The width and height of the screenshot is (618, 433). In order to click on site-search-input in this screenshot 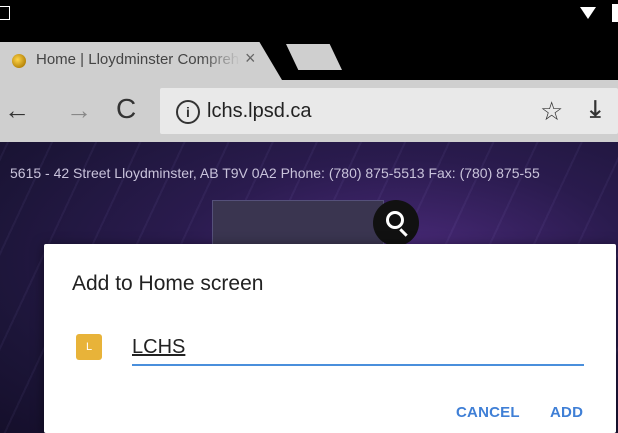, I will do `click(298, 224)`.